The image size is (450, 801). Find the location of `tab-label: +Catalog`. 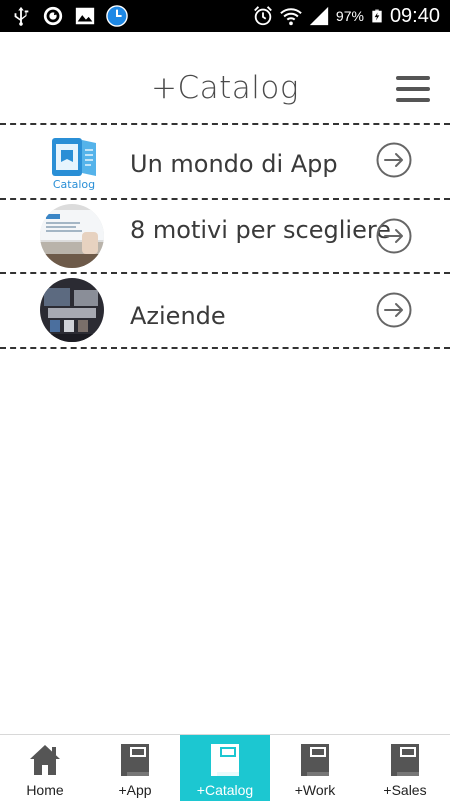

tab-label: +Catalog is located at coordinates (225, 790).